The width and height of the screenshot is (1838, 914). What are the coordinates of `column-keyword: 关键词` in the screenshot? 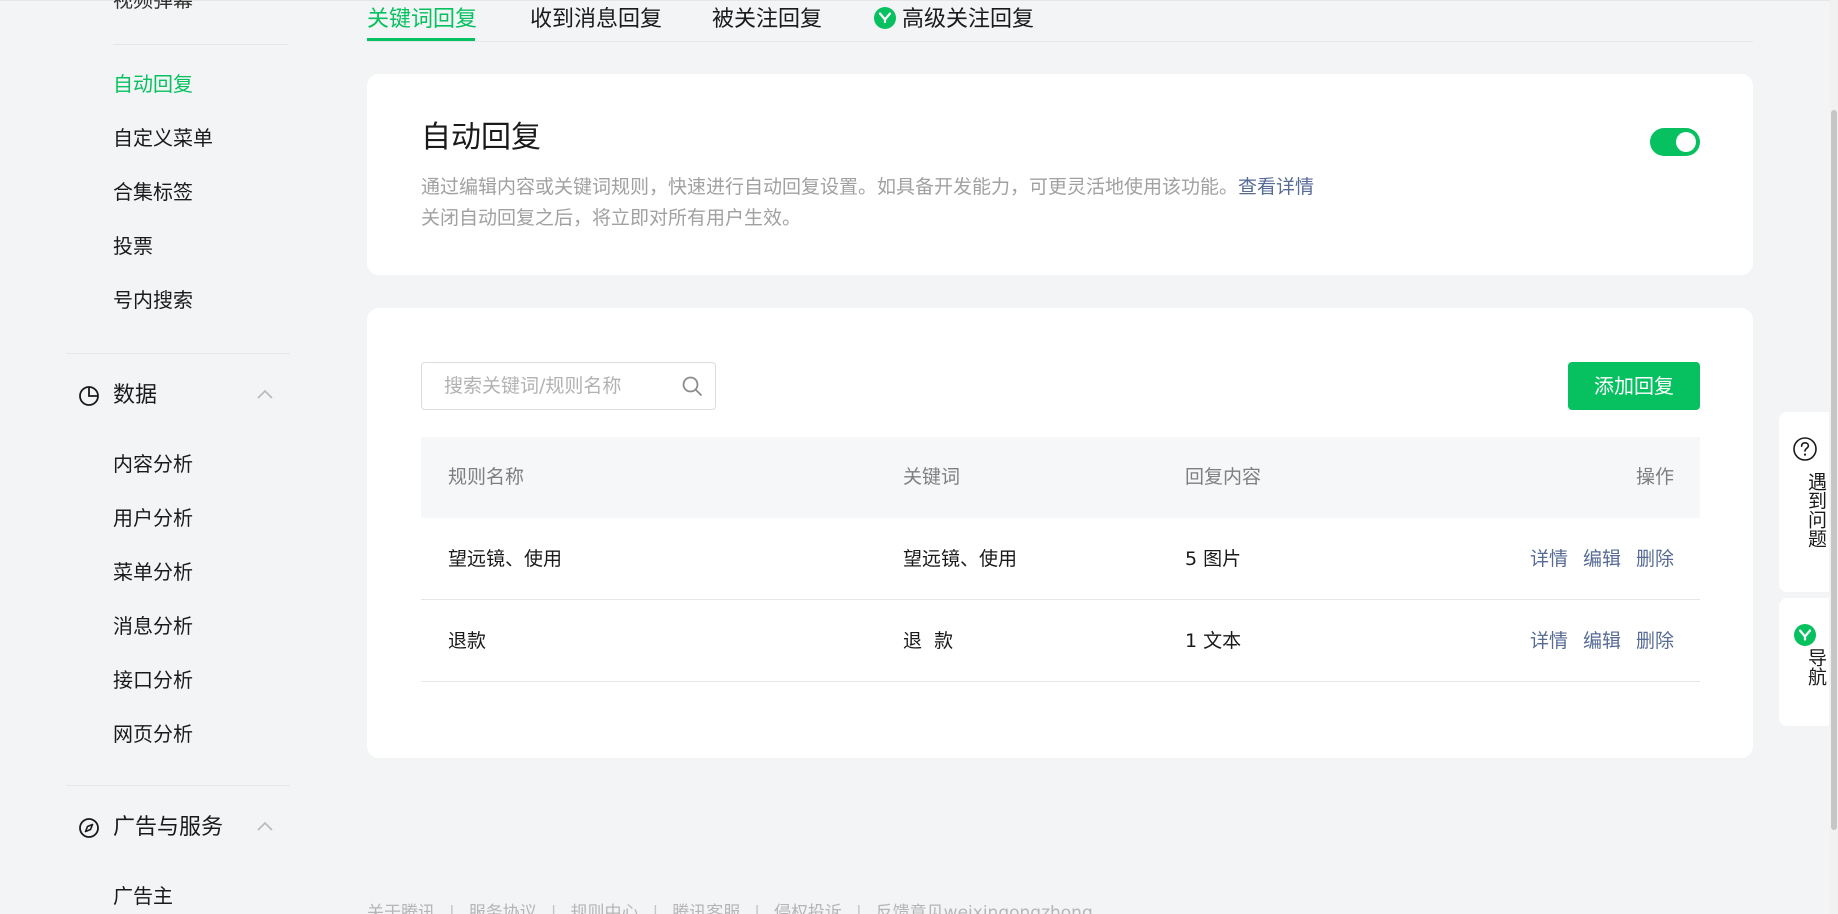 It's located at (932, 477).